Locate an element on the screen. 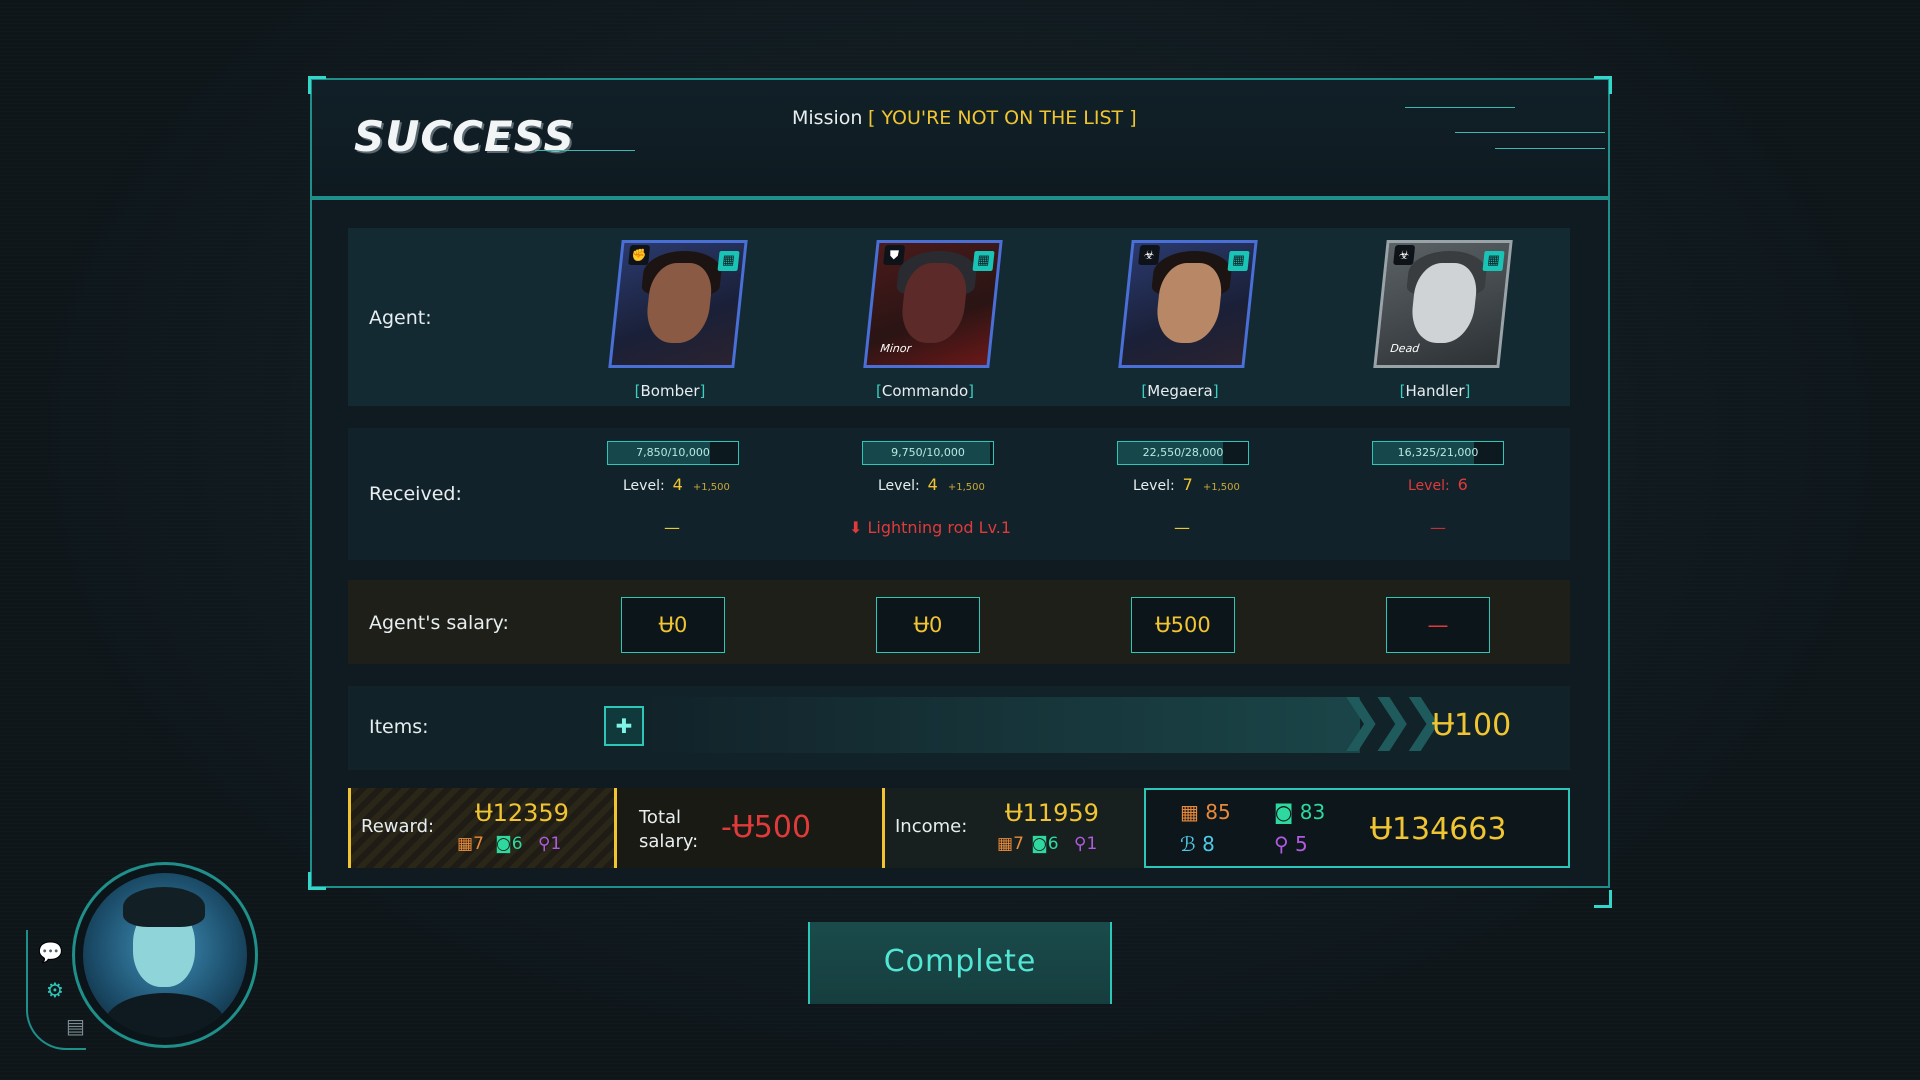 Image resolution: width=1920 pixels, height=1080 pixels. agent-card-commando: ⛊ ▦ Minor [Commando] is located at coordinates (925, 317).